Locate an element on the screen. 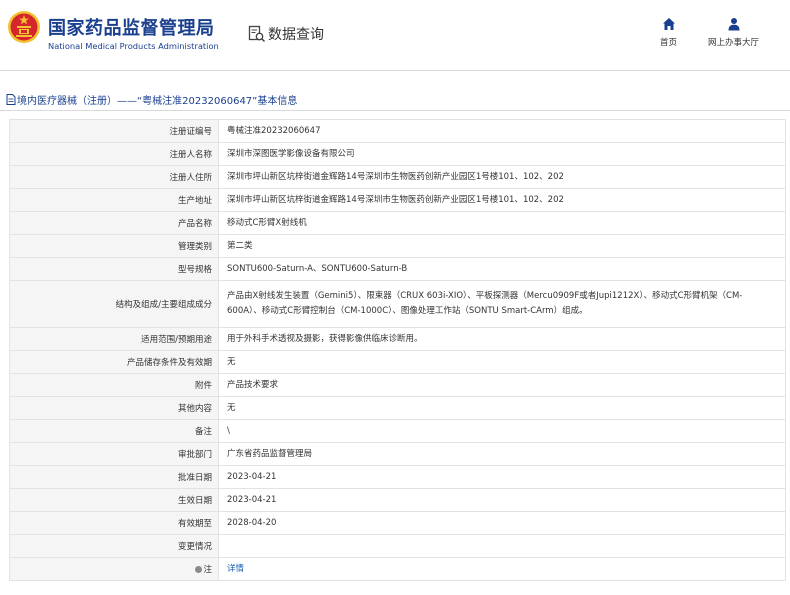 This screenshot has width=790, height=595. brand-title-cn: 国家药品监督管理局 is located at coordinates (131, 28).